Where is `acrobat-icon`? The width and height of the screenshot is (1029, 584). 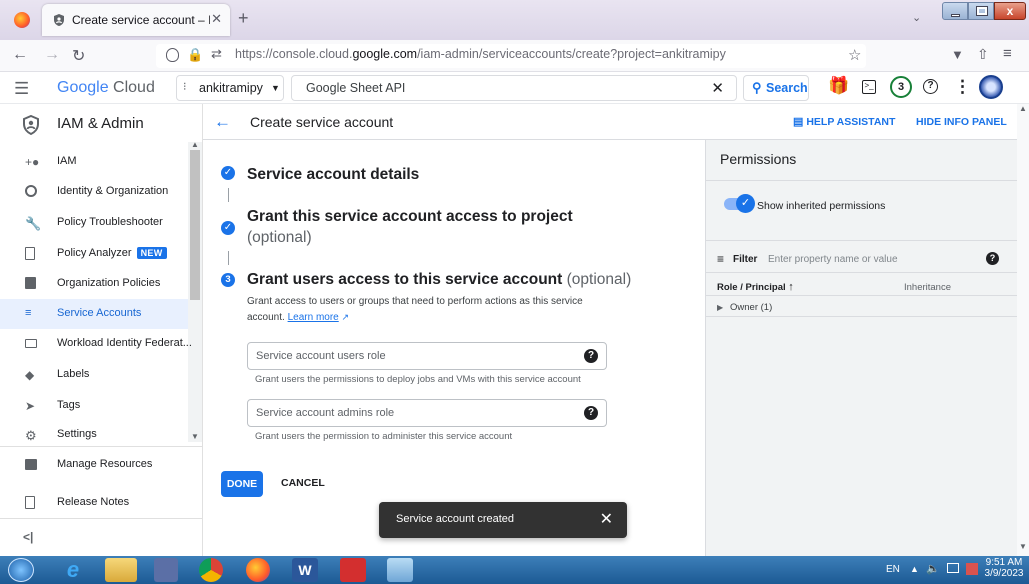
acrobat-icon is located at coordinates (353, 570).